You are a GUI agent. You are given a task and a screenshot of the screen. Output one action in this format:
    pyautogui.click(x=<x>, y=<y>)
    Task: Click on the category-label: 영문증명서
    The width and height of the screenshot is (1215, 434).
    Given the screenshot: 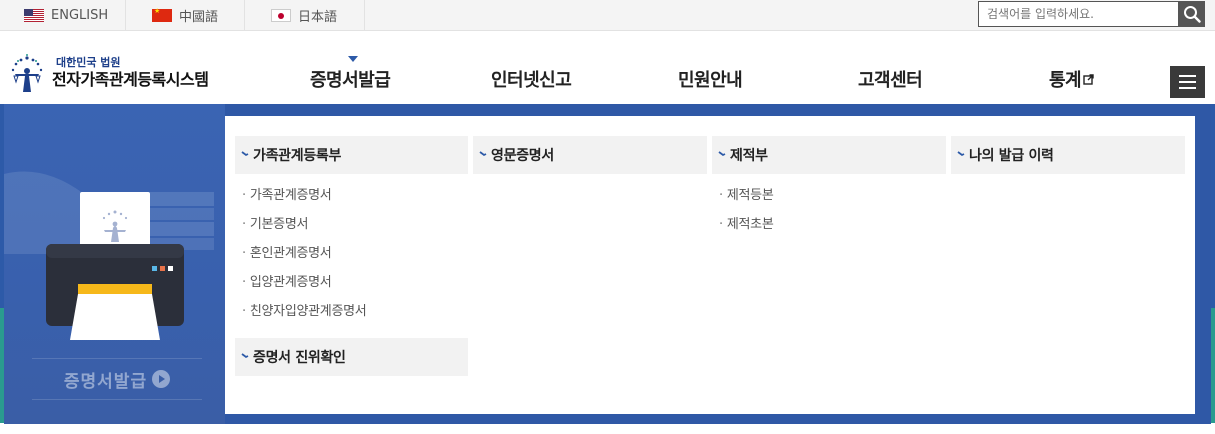 What is the action you would take?
    pyautogui.click(x=522, y=156)
    